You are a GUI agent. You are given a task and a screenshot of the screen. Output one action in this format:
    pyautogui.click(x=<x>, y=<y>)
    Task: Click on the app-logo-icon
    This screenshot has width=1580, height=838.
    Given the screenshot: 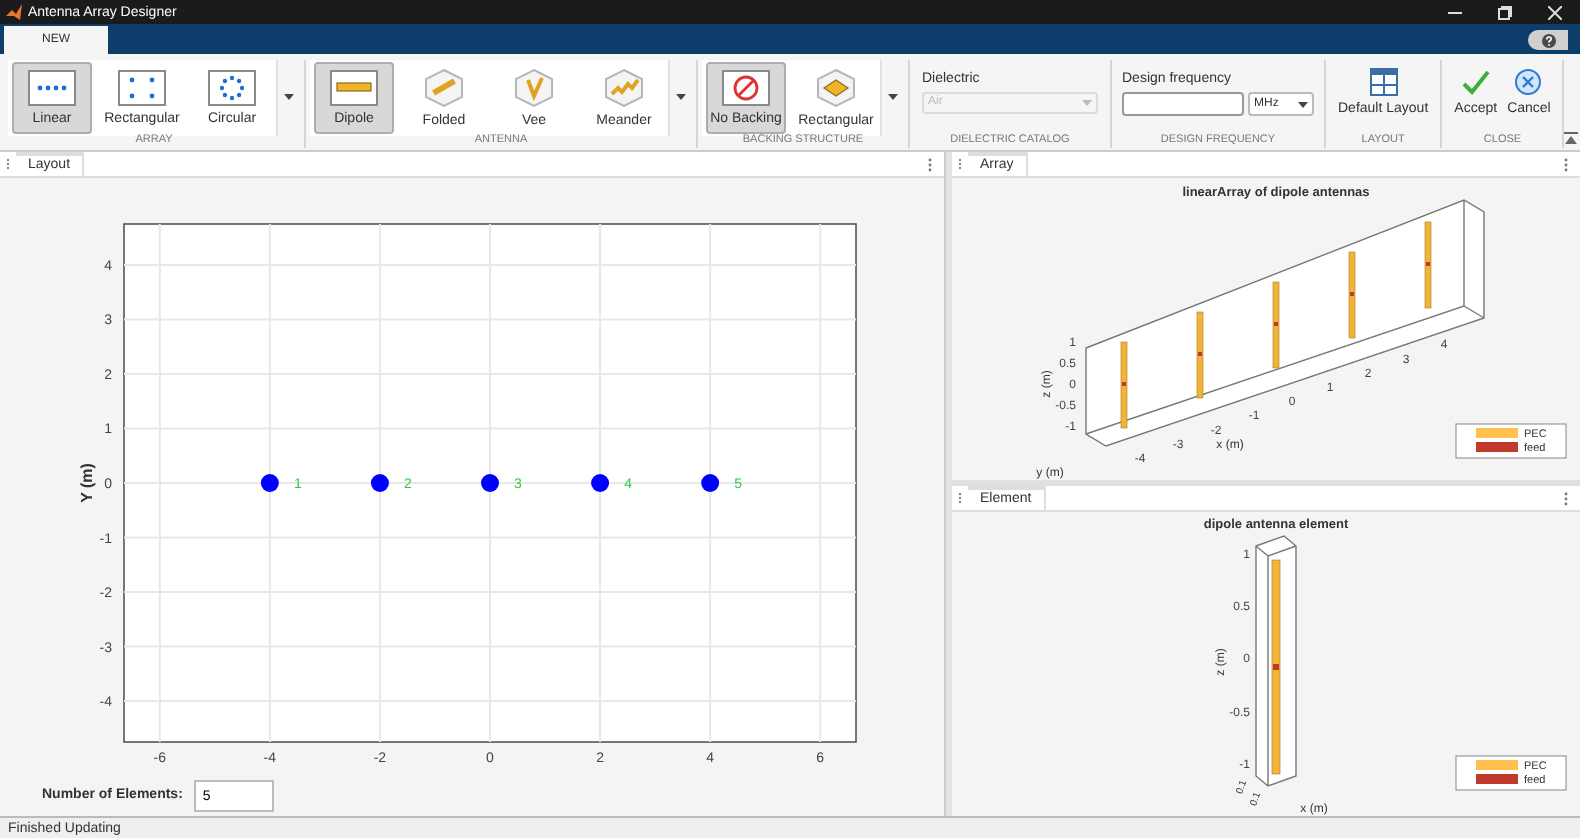 What is the action you would take?
    pyautogui.click(x=14, y=12)
    